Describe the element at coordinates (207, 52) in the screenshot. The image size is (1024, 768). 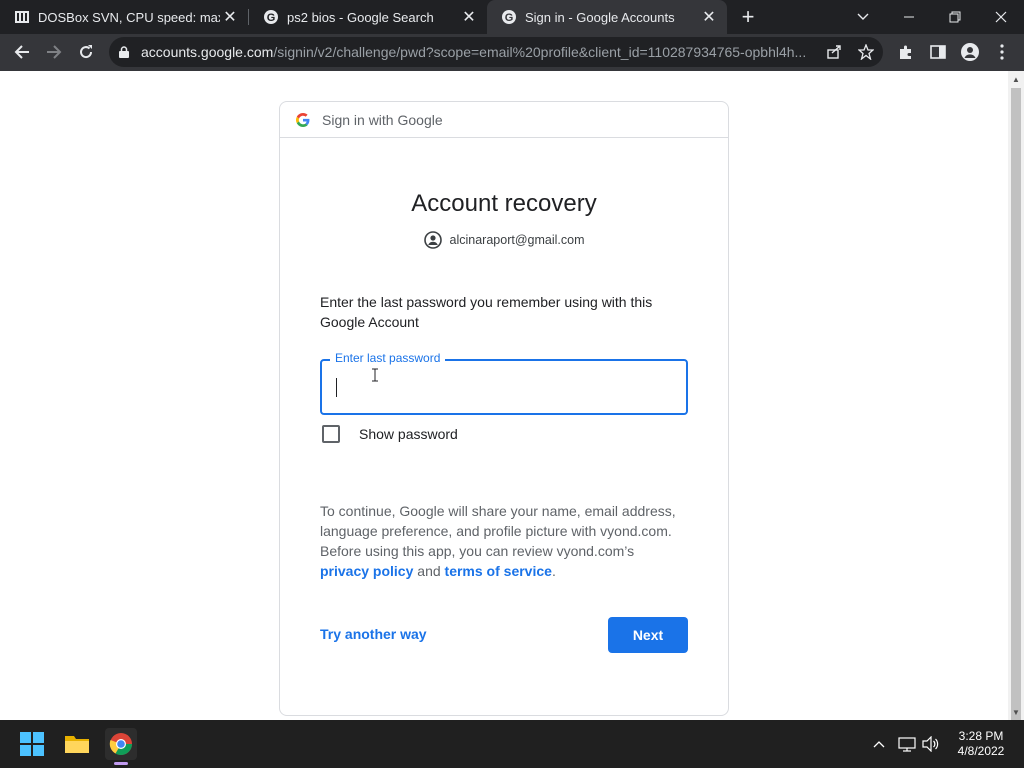
I see `url-host: accounts.google.com` at that location.